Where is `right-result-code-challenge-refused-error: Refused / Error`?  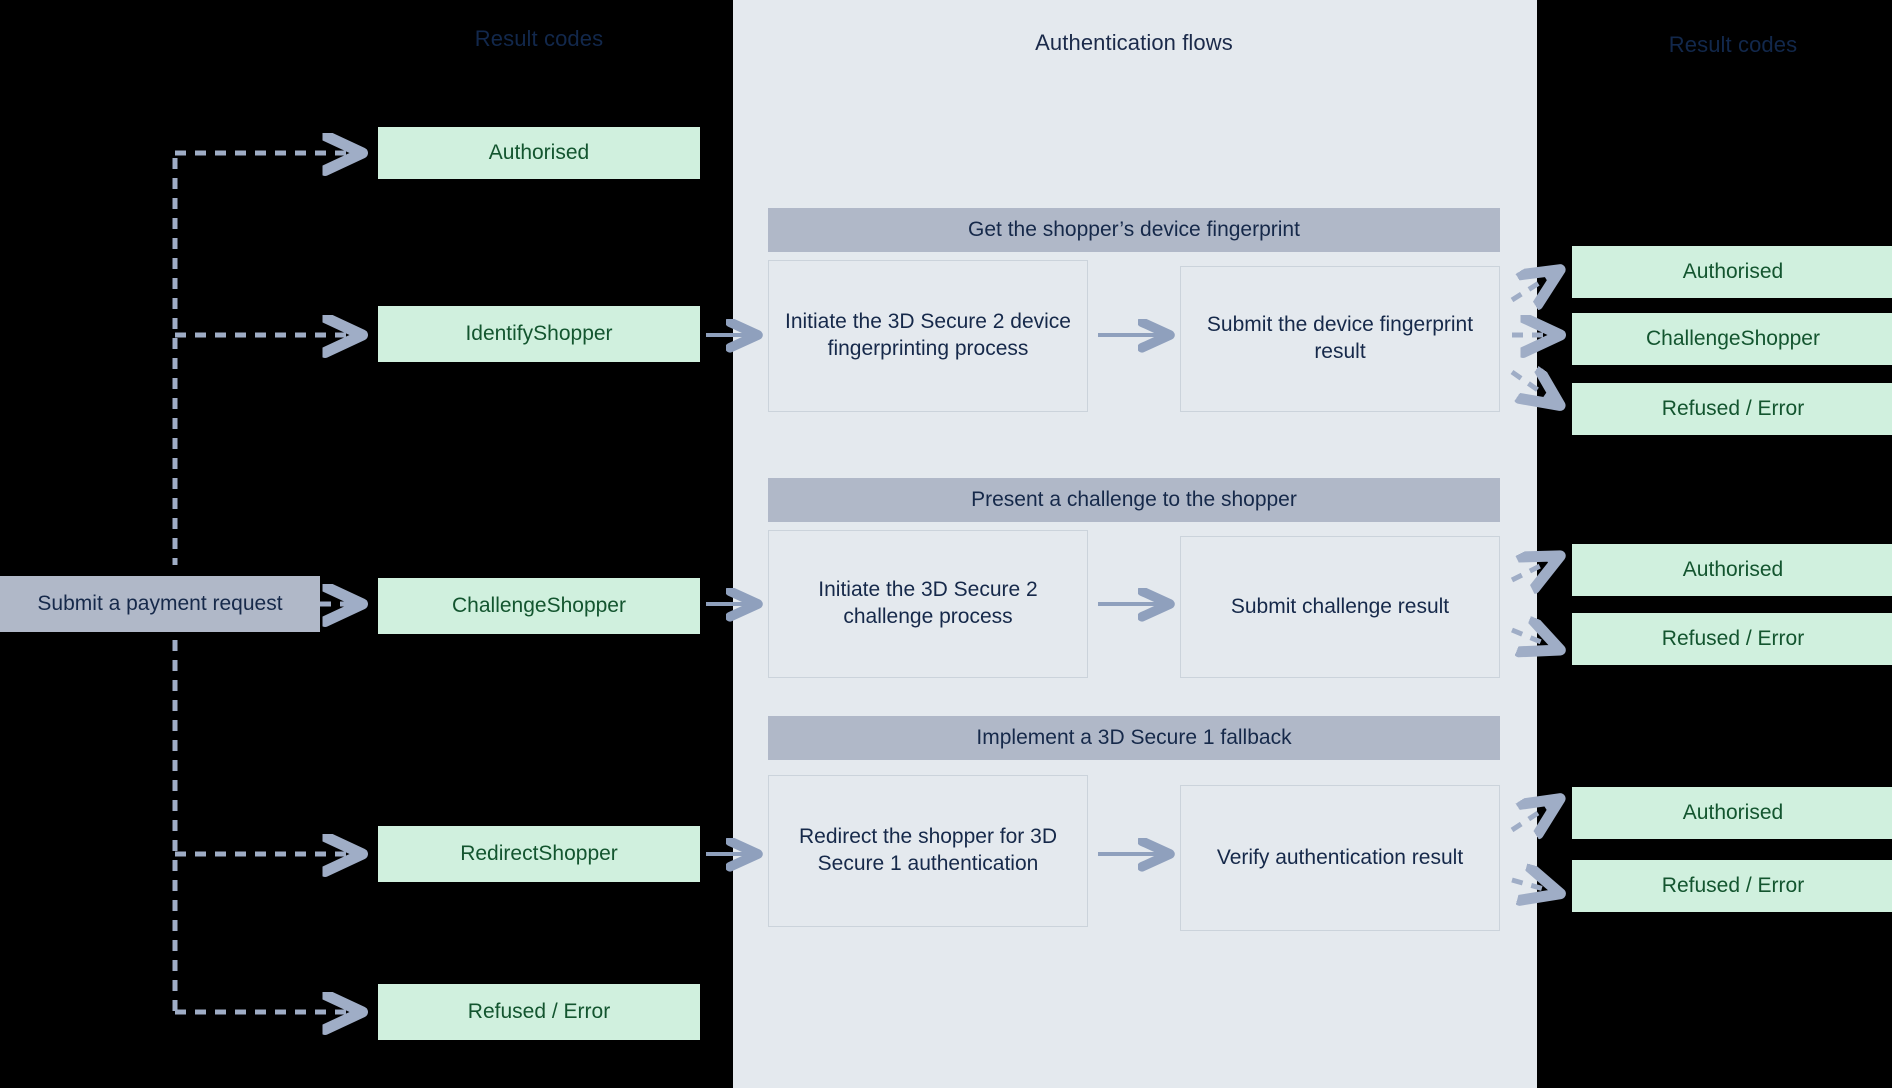 right-result-code-challenge-refused-error: Refused / Error is located at coordinates (1732, 639).